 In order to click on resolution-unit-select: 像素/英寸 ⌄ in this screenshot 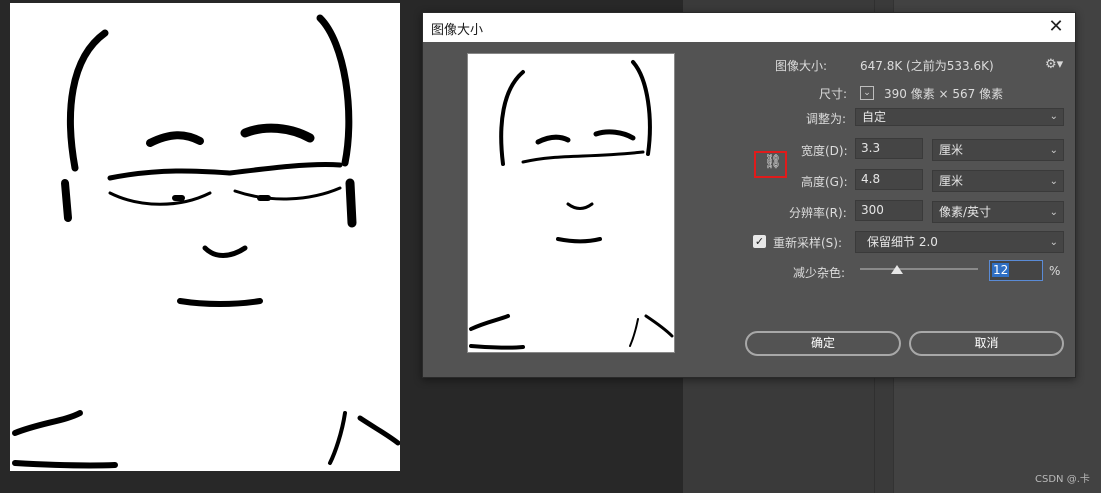, I will do `click(998, 212)`.